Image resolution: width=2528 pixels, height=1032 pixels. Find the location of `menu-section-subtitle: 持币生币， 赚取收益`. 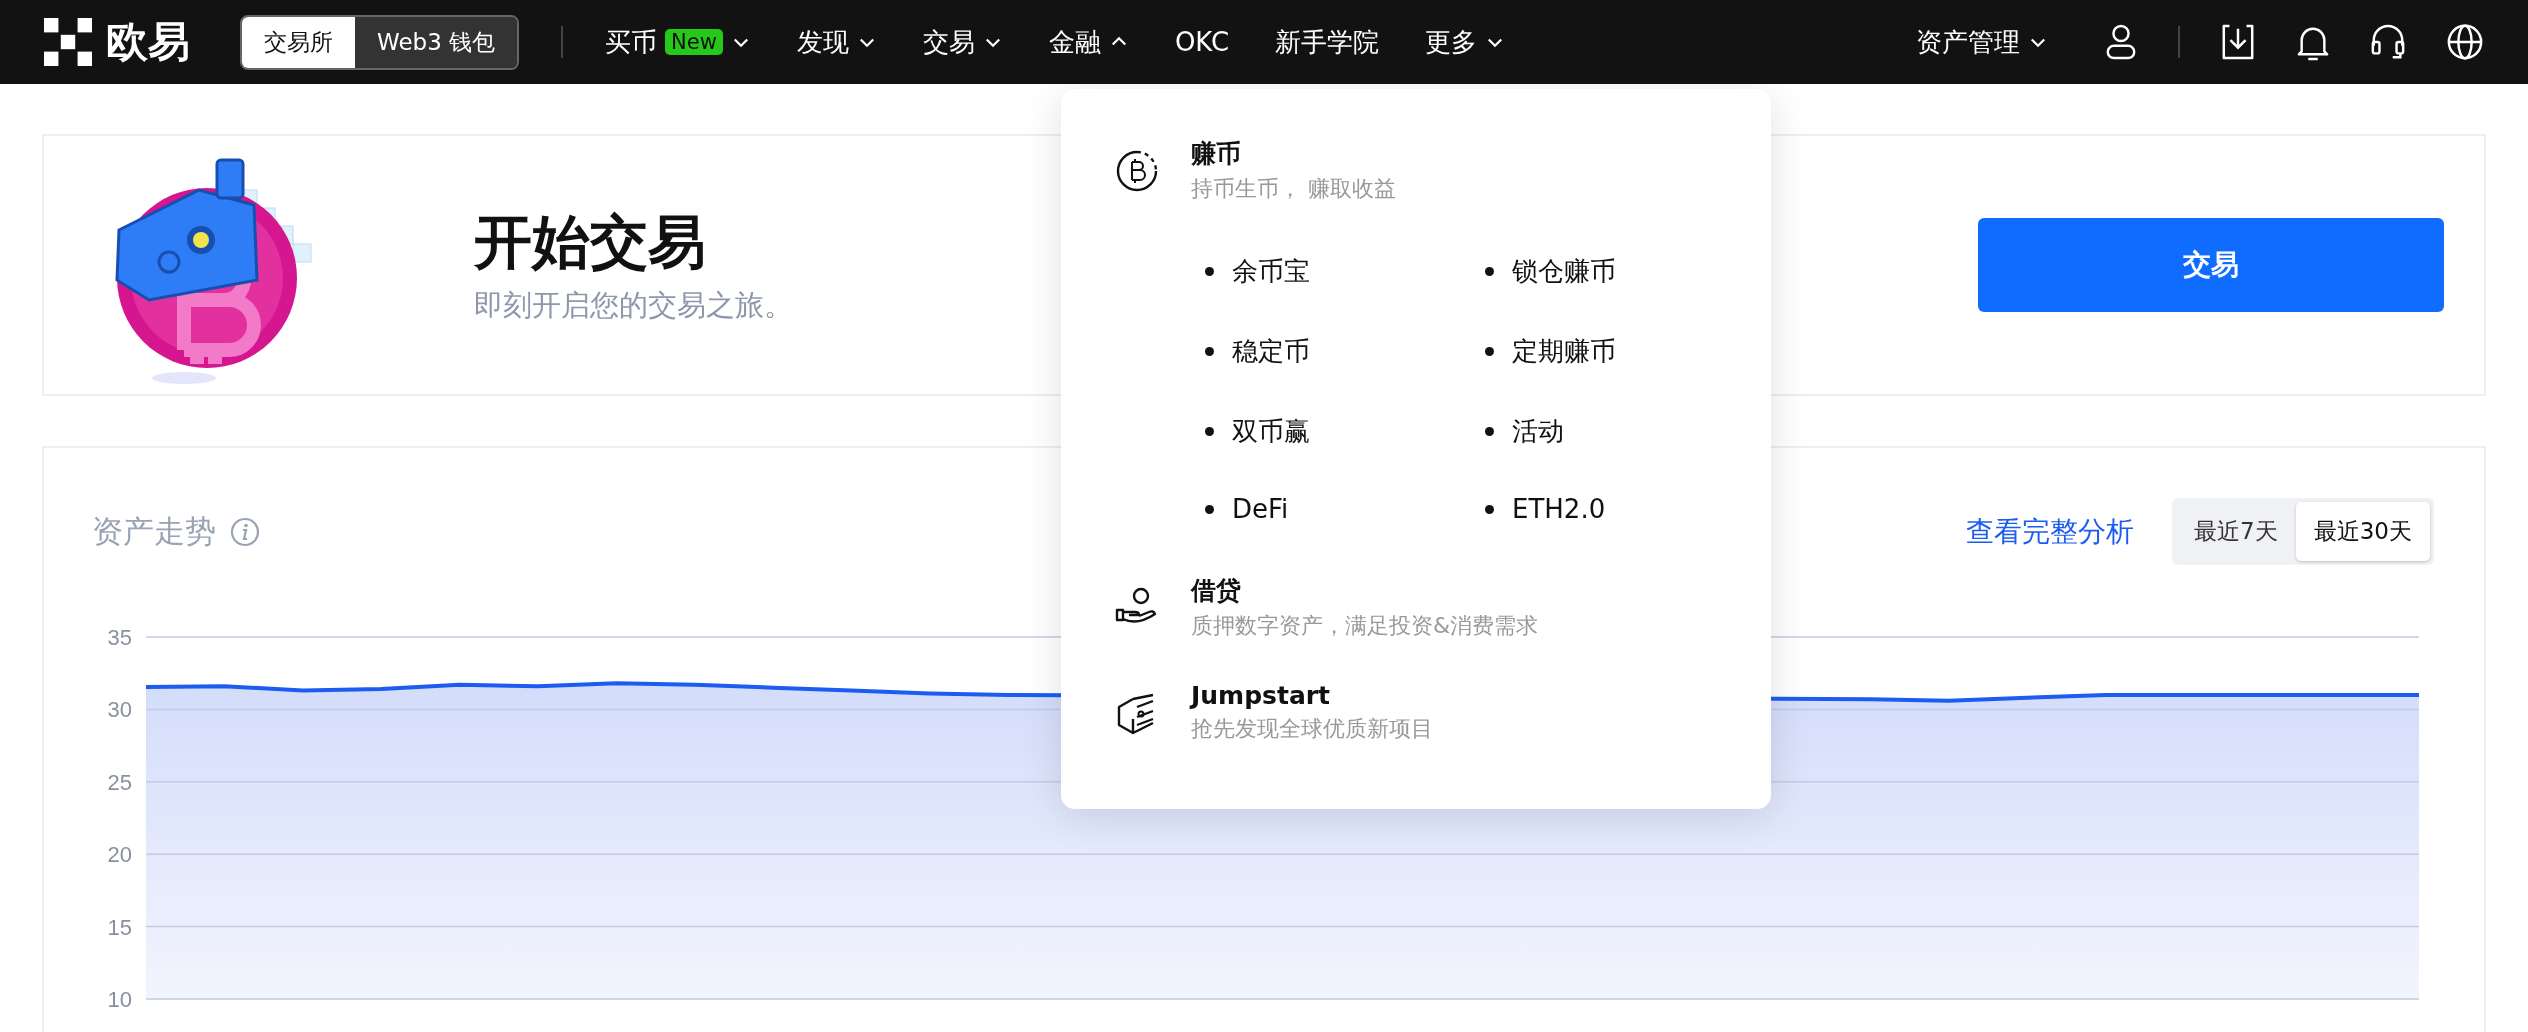

menu-section-subtitle: 持币生币， 赚取收益 is located at coordinates (1293, 189).